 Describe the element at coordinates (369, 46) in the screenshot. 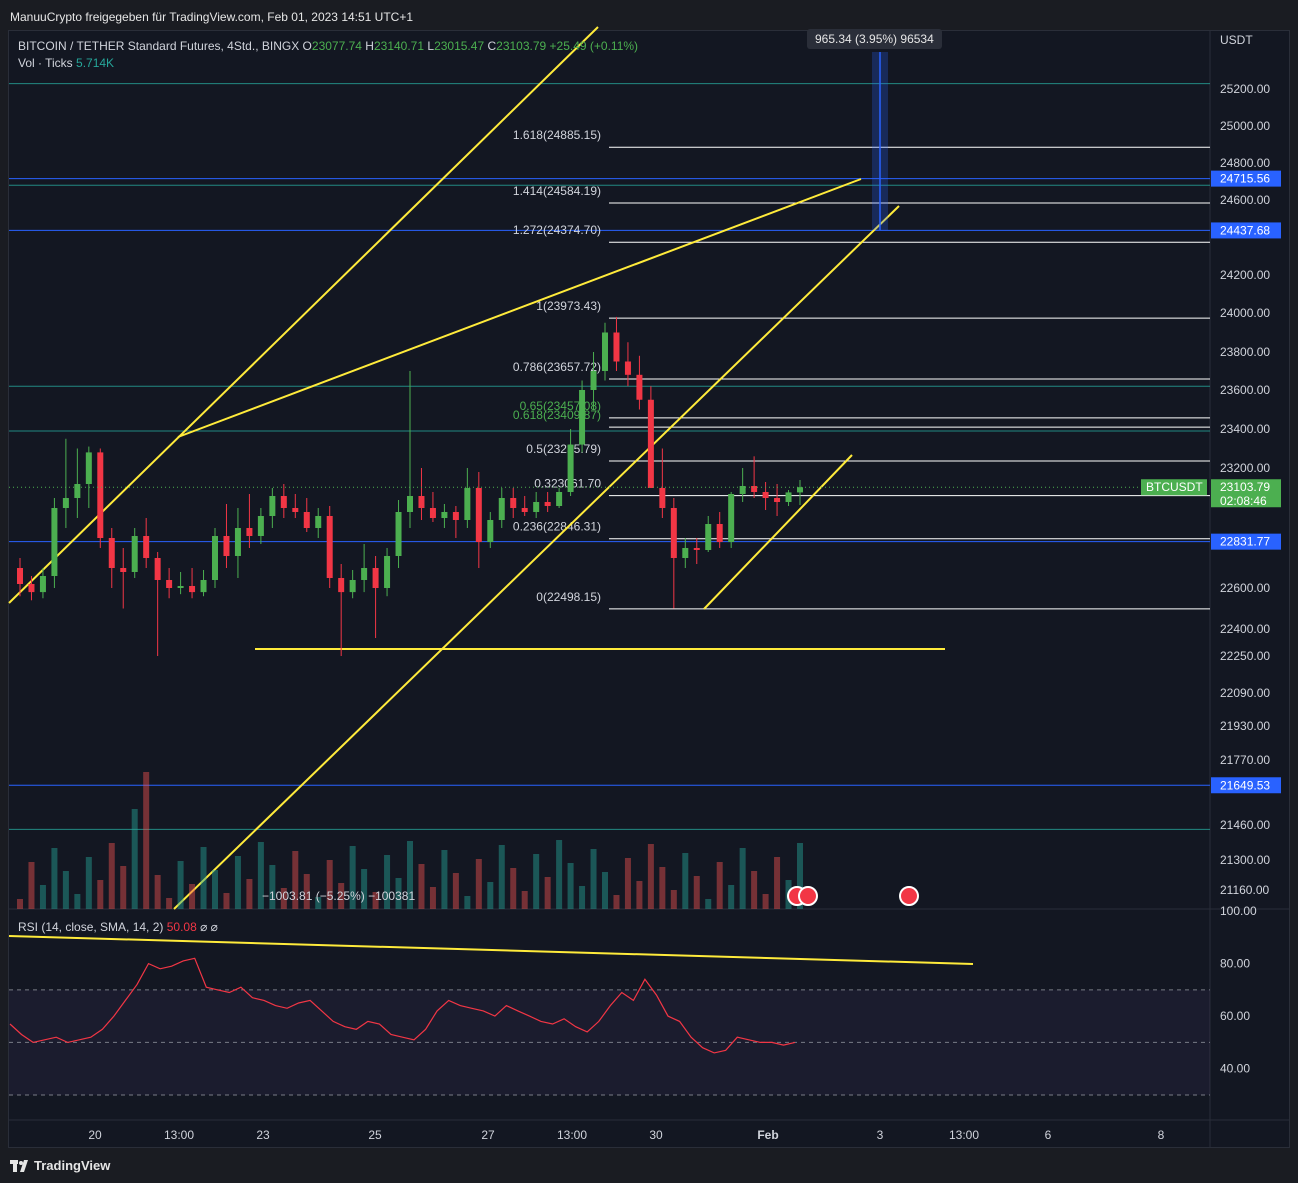

I see `high-label: H` at that location.